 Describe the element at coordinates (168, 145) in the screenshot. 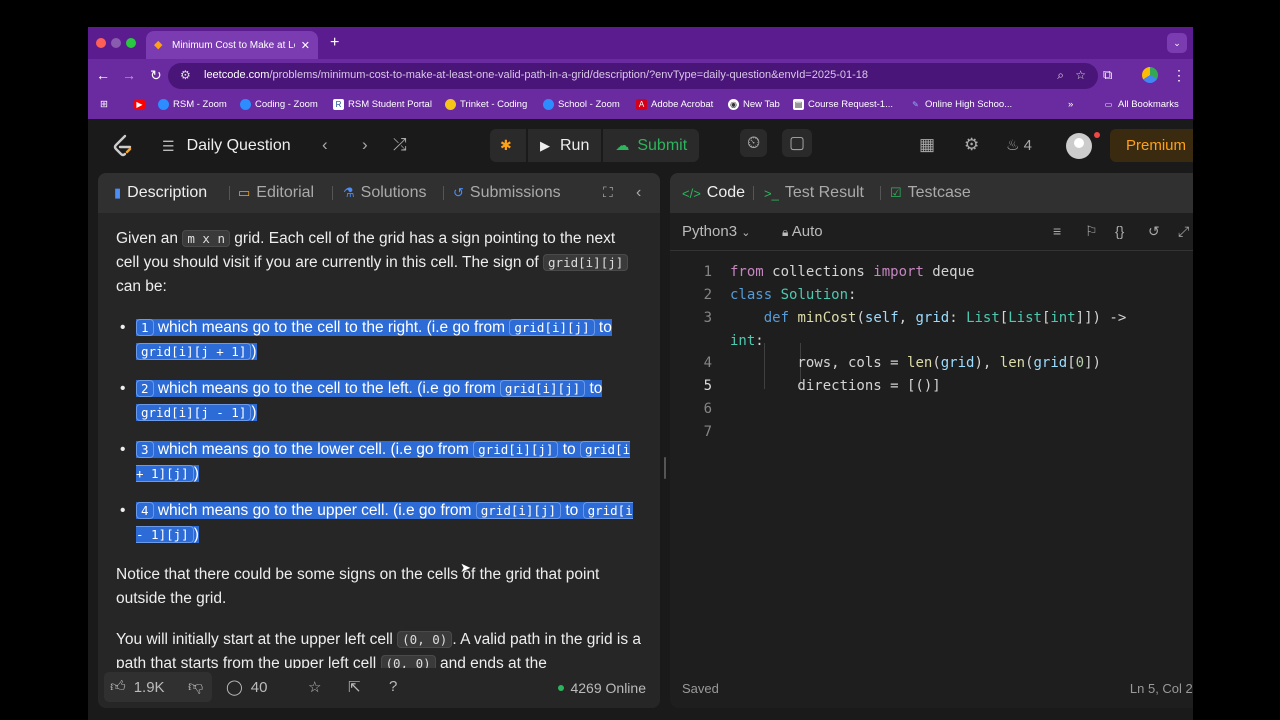

I see `problem-list-icon: ☰` at that location.